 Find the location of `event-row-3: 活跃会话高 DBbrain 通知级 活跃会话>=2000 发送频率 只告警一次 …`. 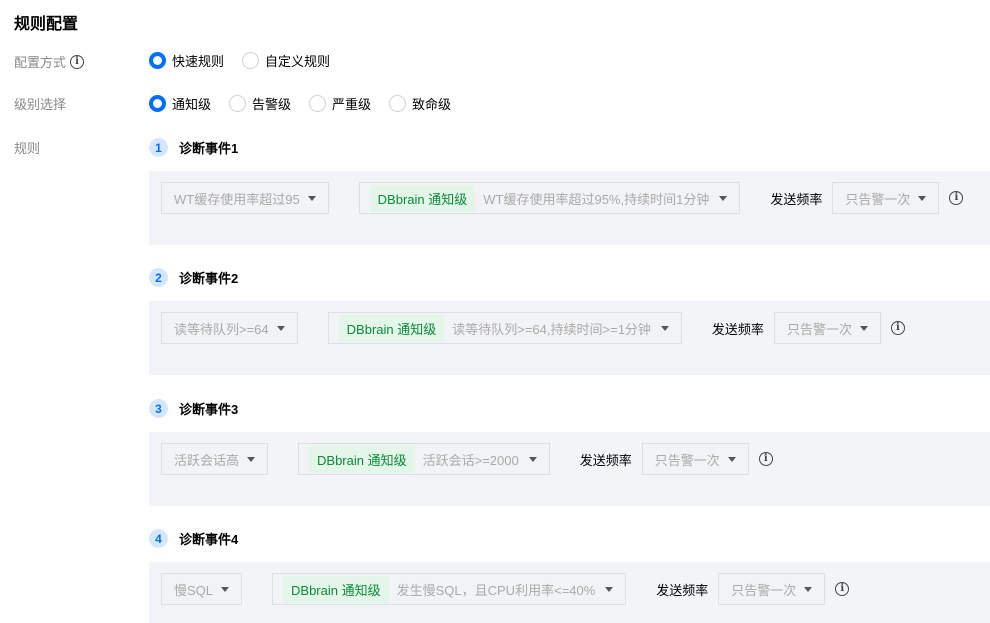

event-row-3: 活跃会话高 DBbrain 通知级 活跃会话>=2000 发送频率 只告警一次 … is located at coordinates (467, 459).